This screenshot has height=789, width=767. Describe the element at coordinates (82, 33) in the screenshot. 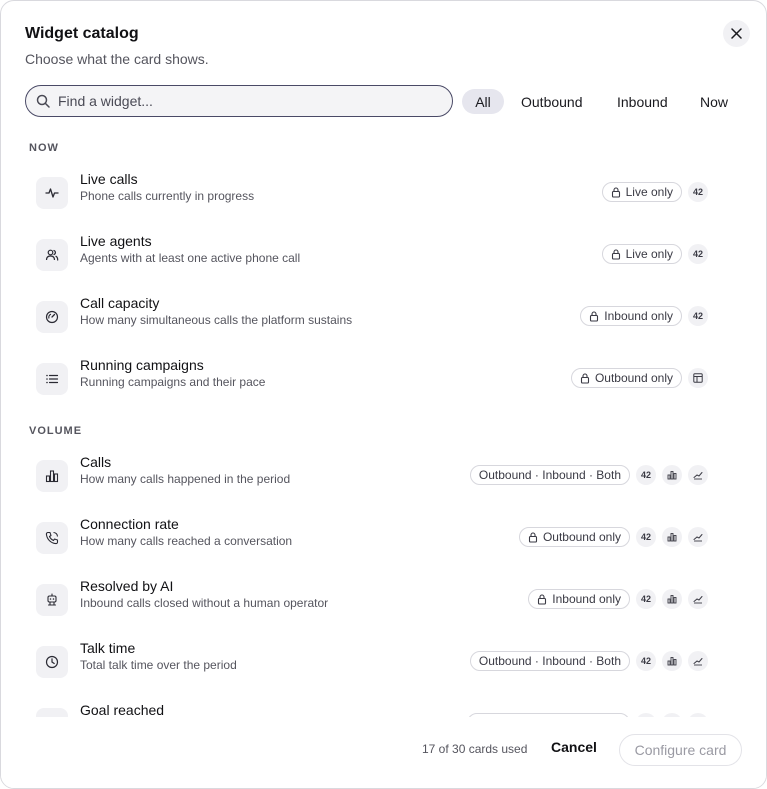

I see `dialog-title: Widget catalog` at that location.